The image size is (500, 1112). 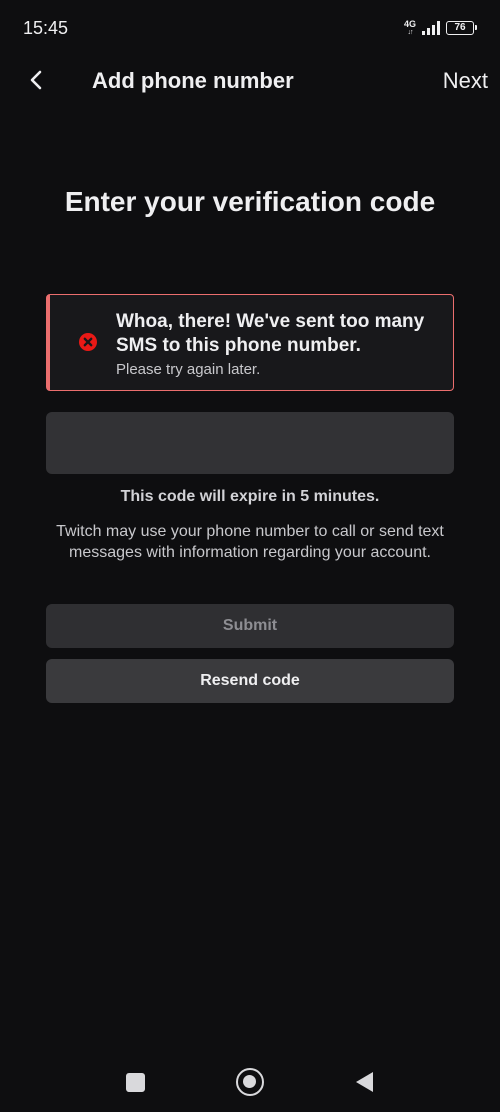 What do you see at coordinates (250, 443) in the screenshot?
I see `verification-code-input` at bounding box center [250, 443].